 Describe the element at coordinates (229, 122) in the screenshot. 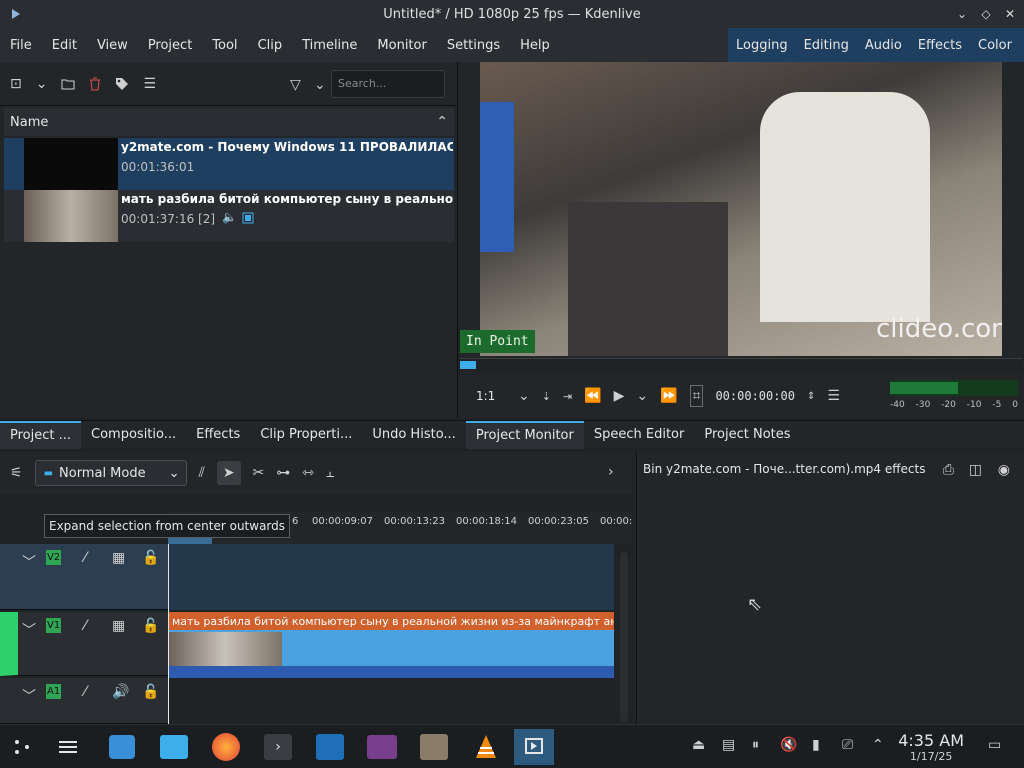

I see `bin-column-header: Name ⌃` at that location.